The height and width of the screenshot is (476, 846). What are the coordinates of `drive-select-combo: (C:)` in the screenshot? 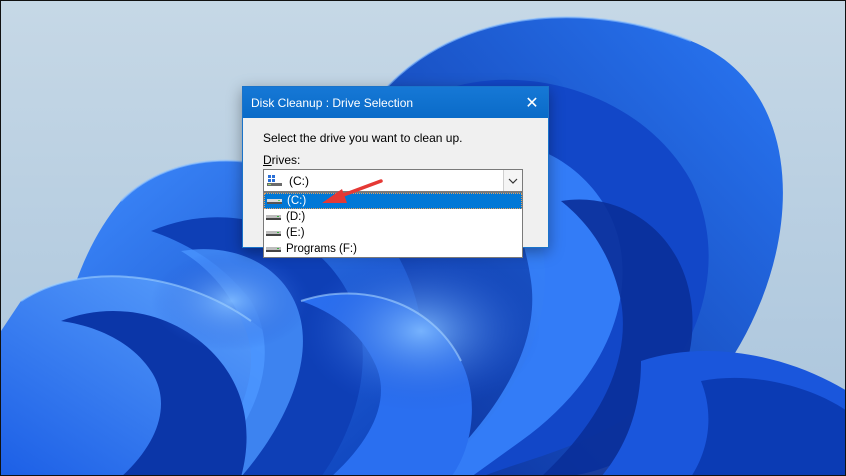 It's located at (393, 180).